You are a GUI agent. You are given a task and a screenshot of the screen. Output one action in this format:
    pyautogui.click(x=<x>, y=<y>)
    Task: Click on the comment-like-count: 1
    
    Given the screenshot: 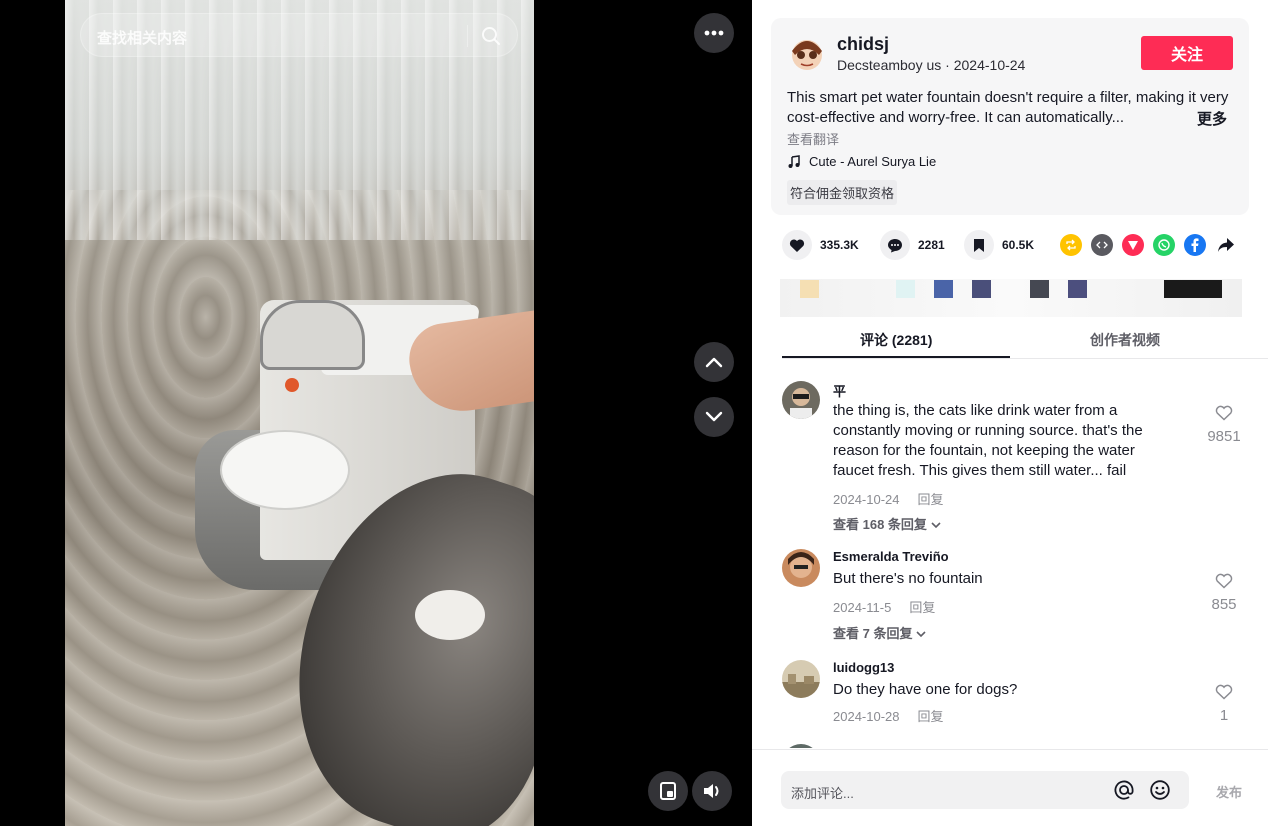 What is the action you would take?
    pyautogui.click(x=1224, y=715)
    